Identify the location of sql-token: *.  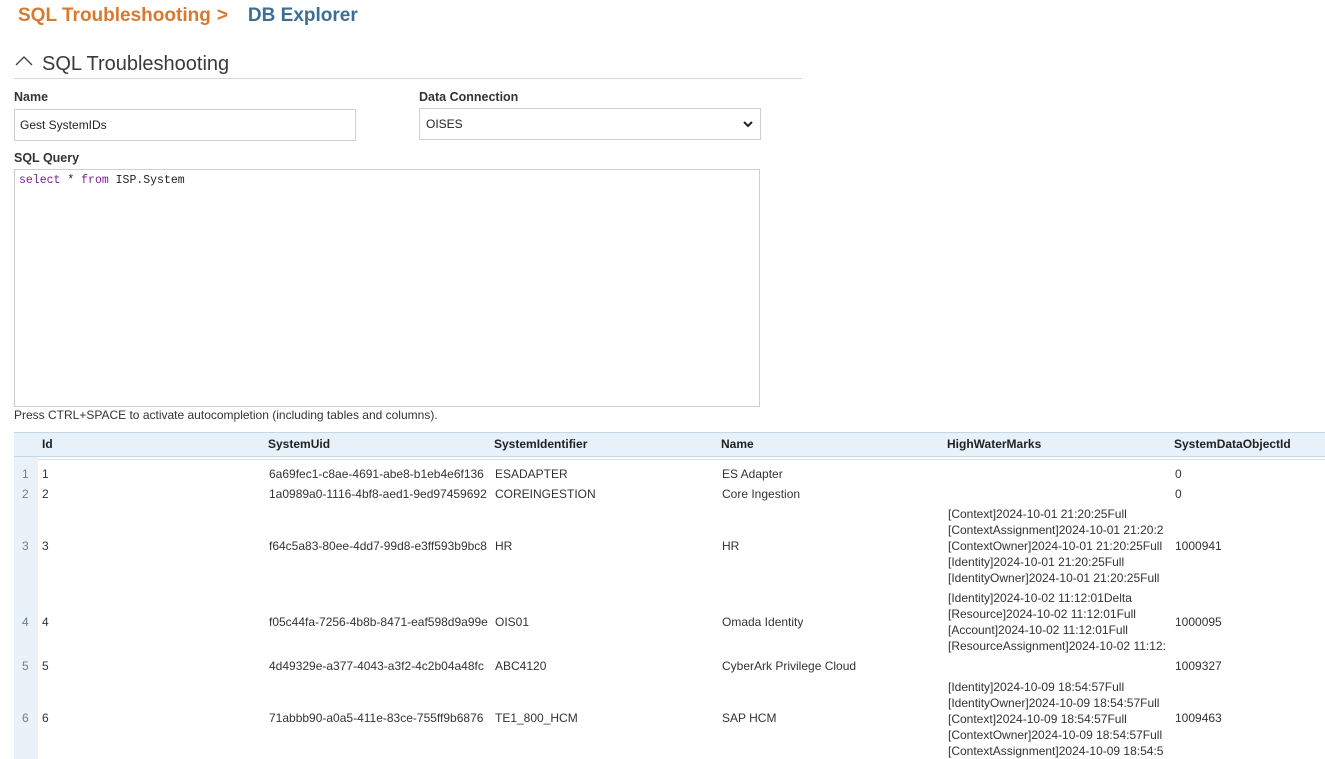
(71, 180).